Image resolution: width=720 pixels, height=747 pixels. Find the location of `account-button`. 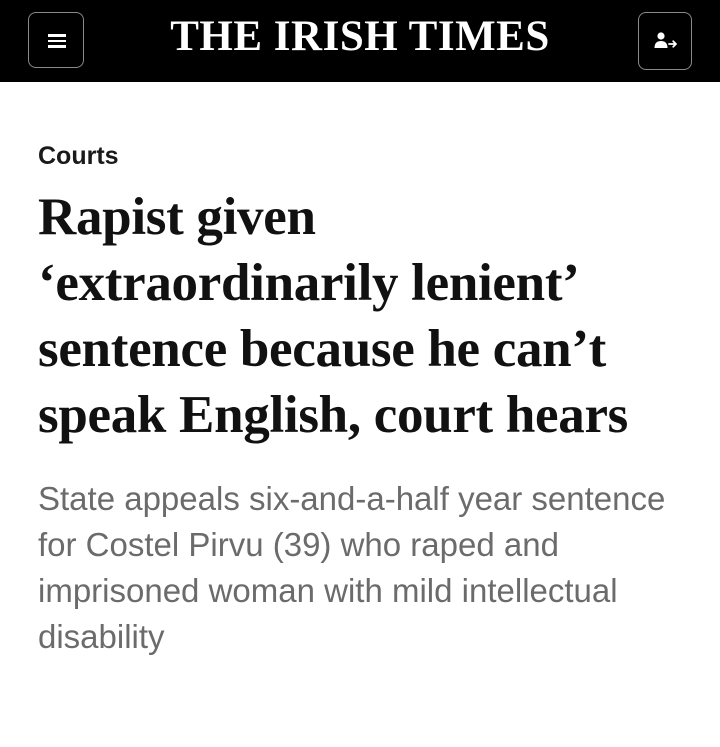

account-button is located at coordinates (665, 41).